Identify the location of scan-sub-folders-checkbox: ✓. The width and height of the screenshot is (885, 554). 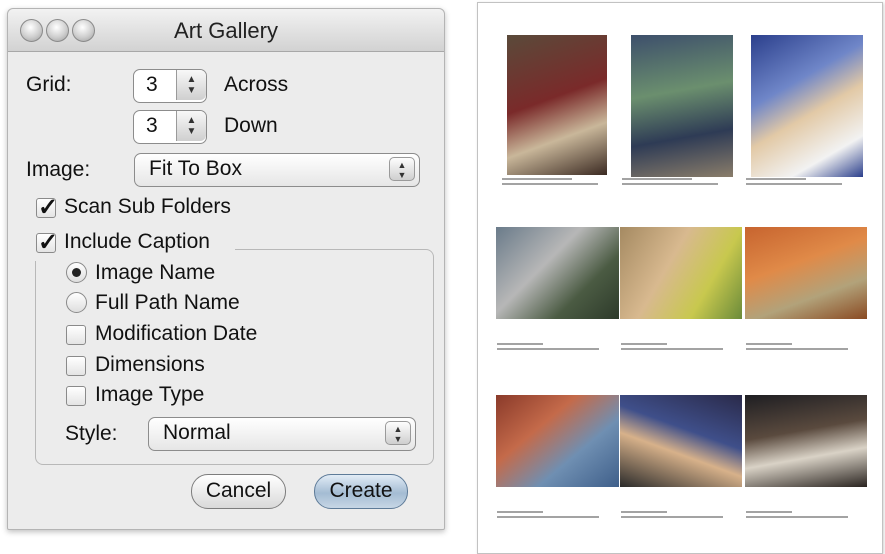
(47, 207).